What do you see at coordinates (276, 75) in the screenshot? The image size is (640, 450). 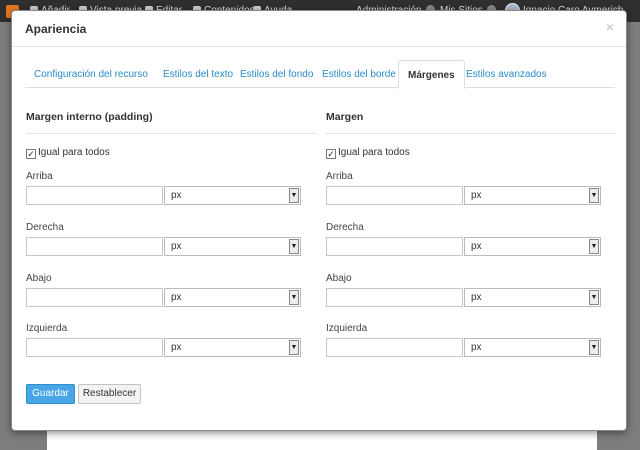 I see `tab-background-styles: Estilos del fondo` at bounding box center [276, 75].